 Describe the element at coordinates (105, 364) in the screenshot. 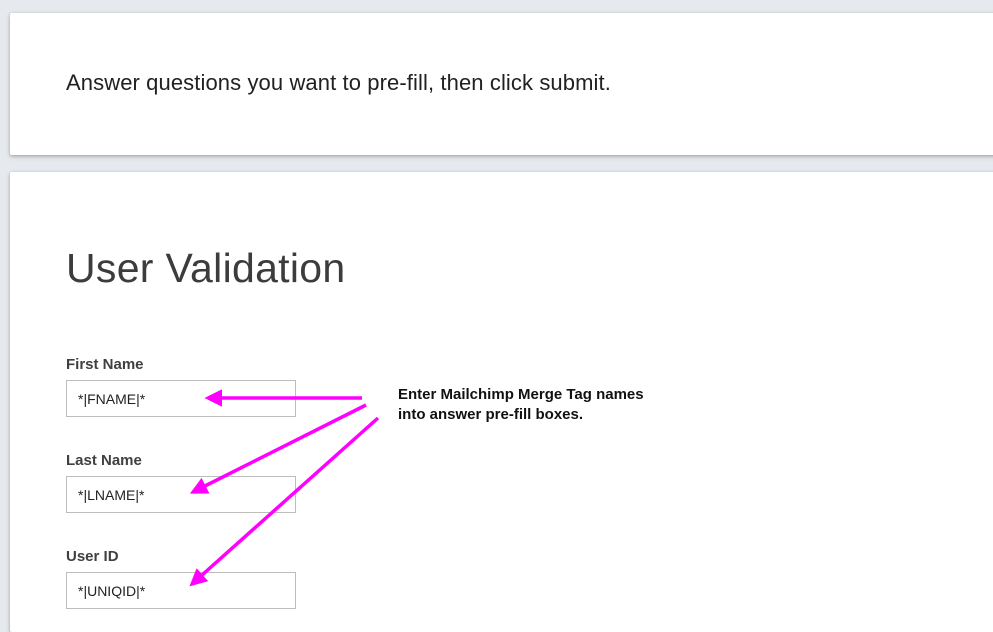

I see `first-name-label: First Name` at that location.